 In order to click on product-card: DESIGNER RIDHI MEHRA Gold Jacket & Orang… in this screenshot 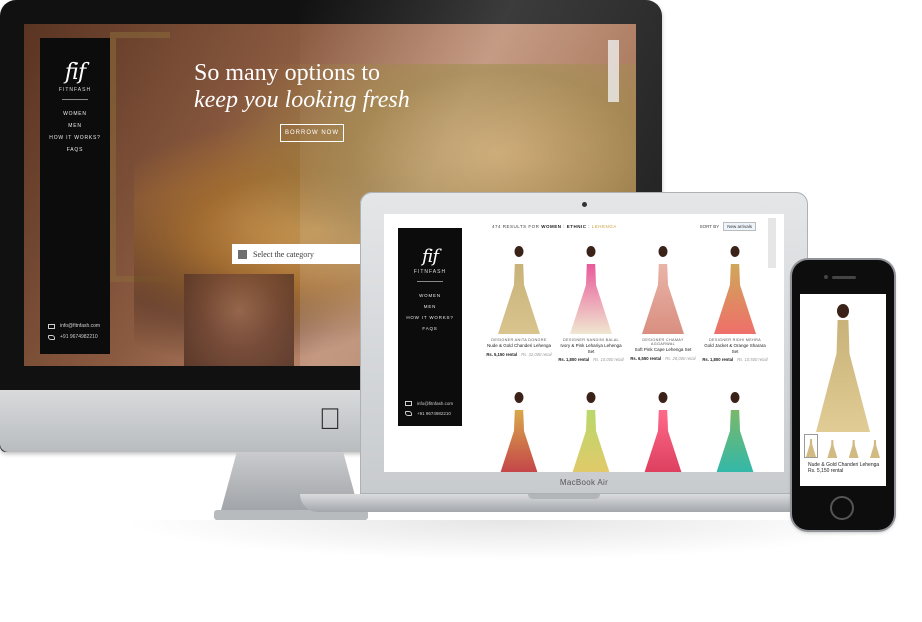, I will do `click(735, 310)`.